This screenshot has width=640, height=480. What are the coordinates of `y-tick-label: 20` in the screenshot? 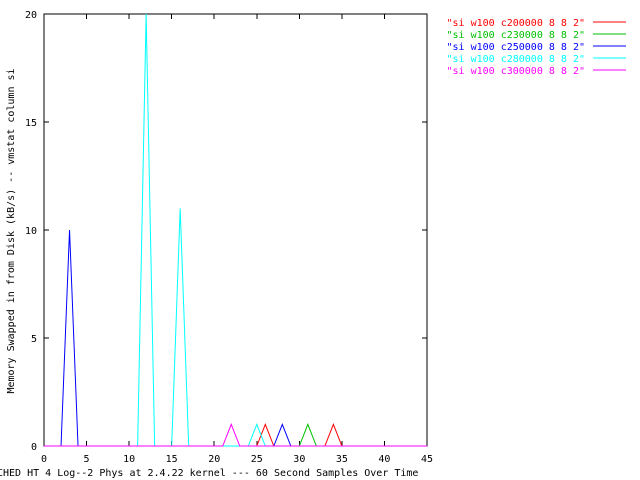 It's located at (31, 15).